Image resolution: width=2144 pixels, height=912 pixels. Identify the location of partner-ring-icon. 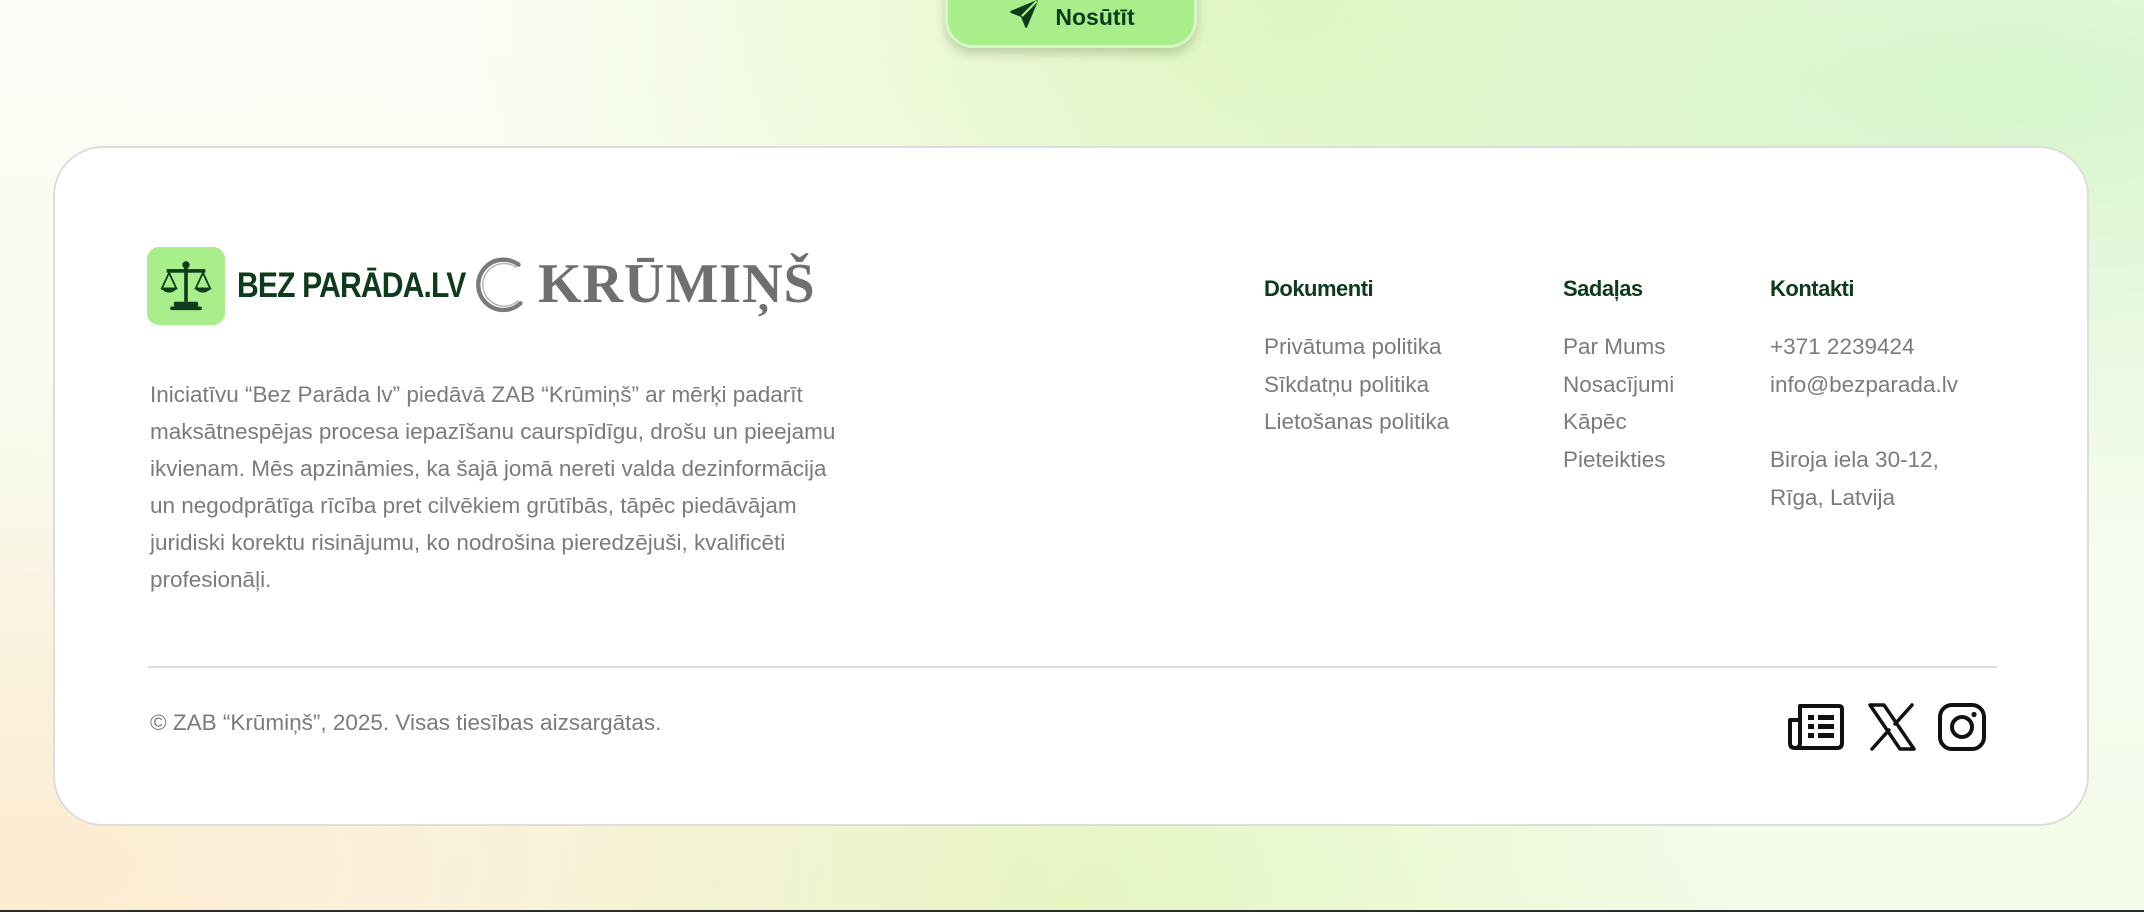
(499, 285).